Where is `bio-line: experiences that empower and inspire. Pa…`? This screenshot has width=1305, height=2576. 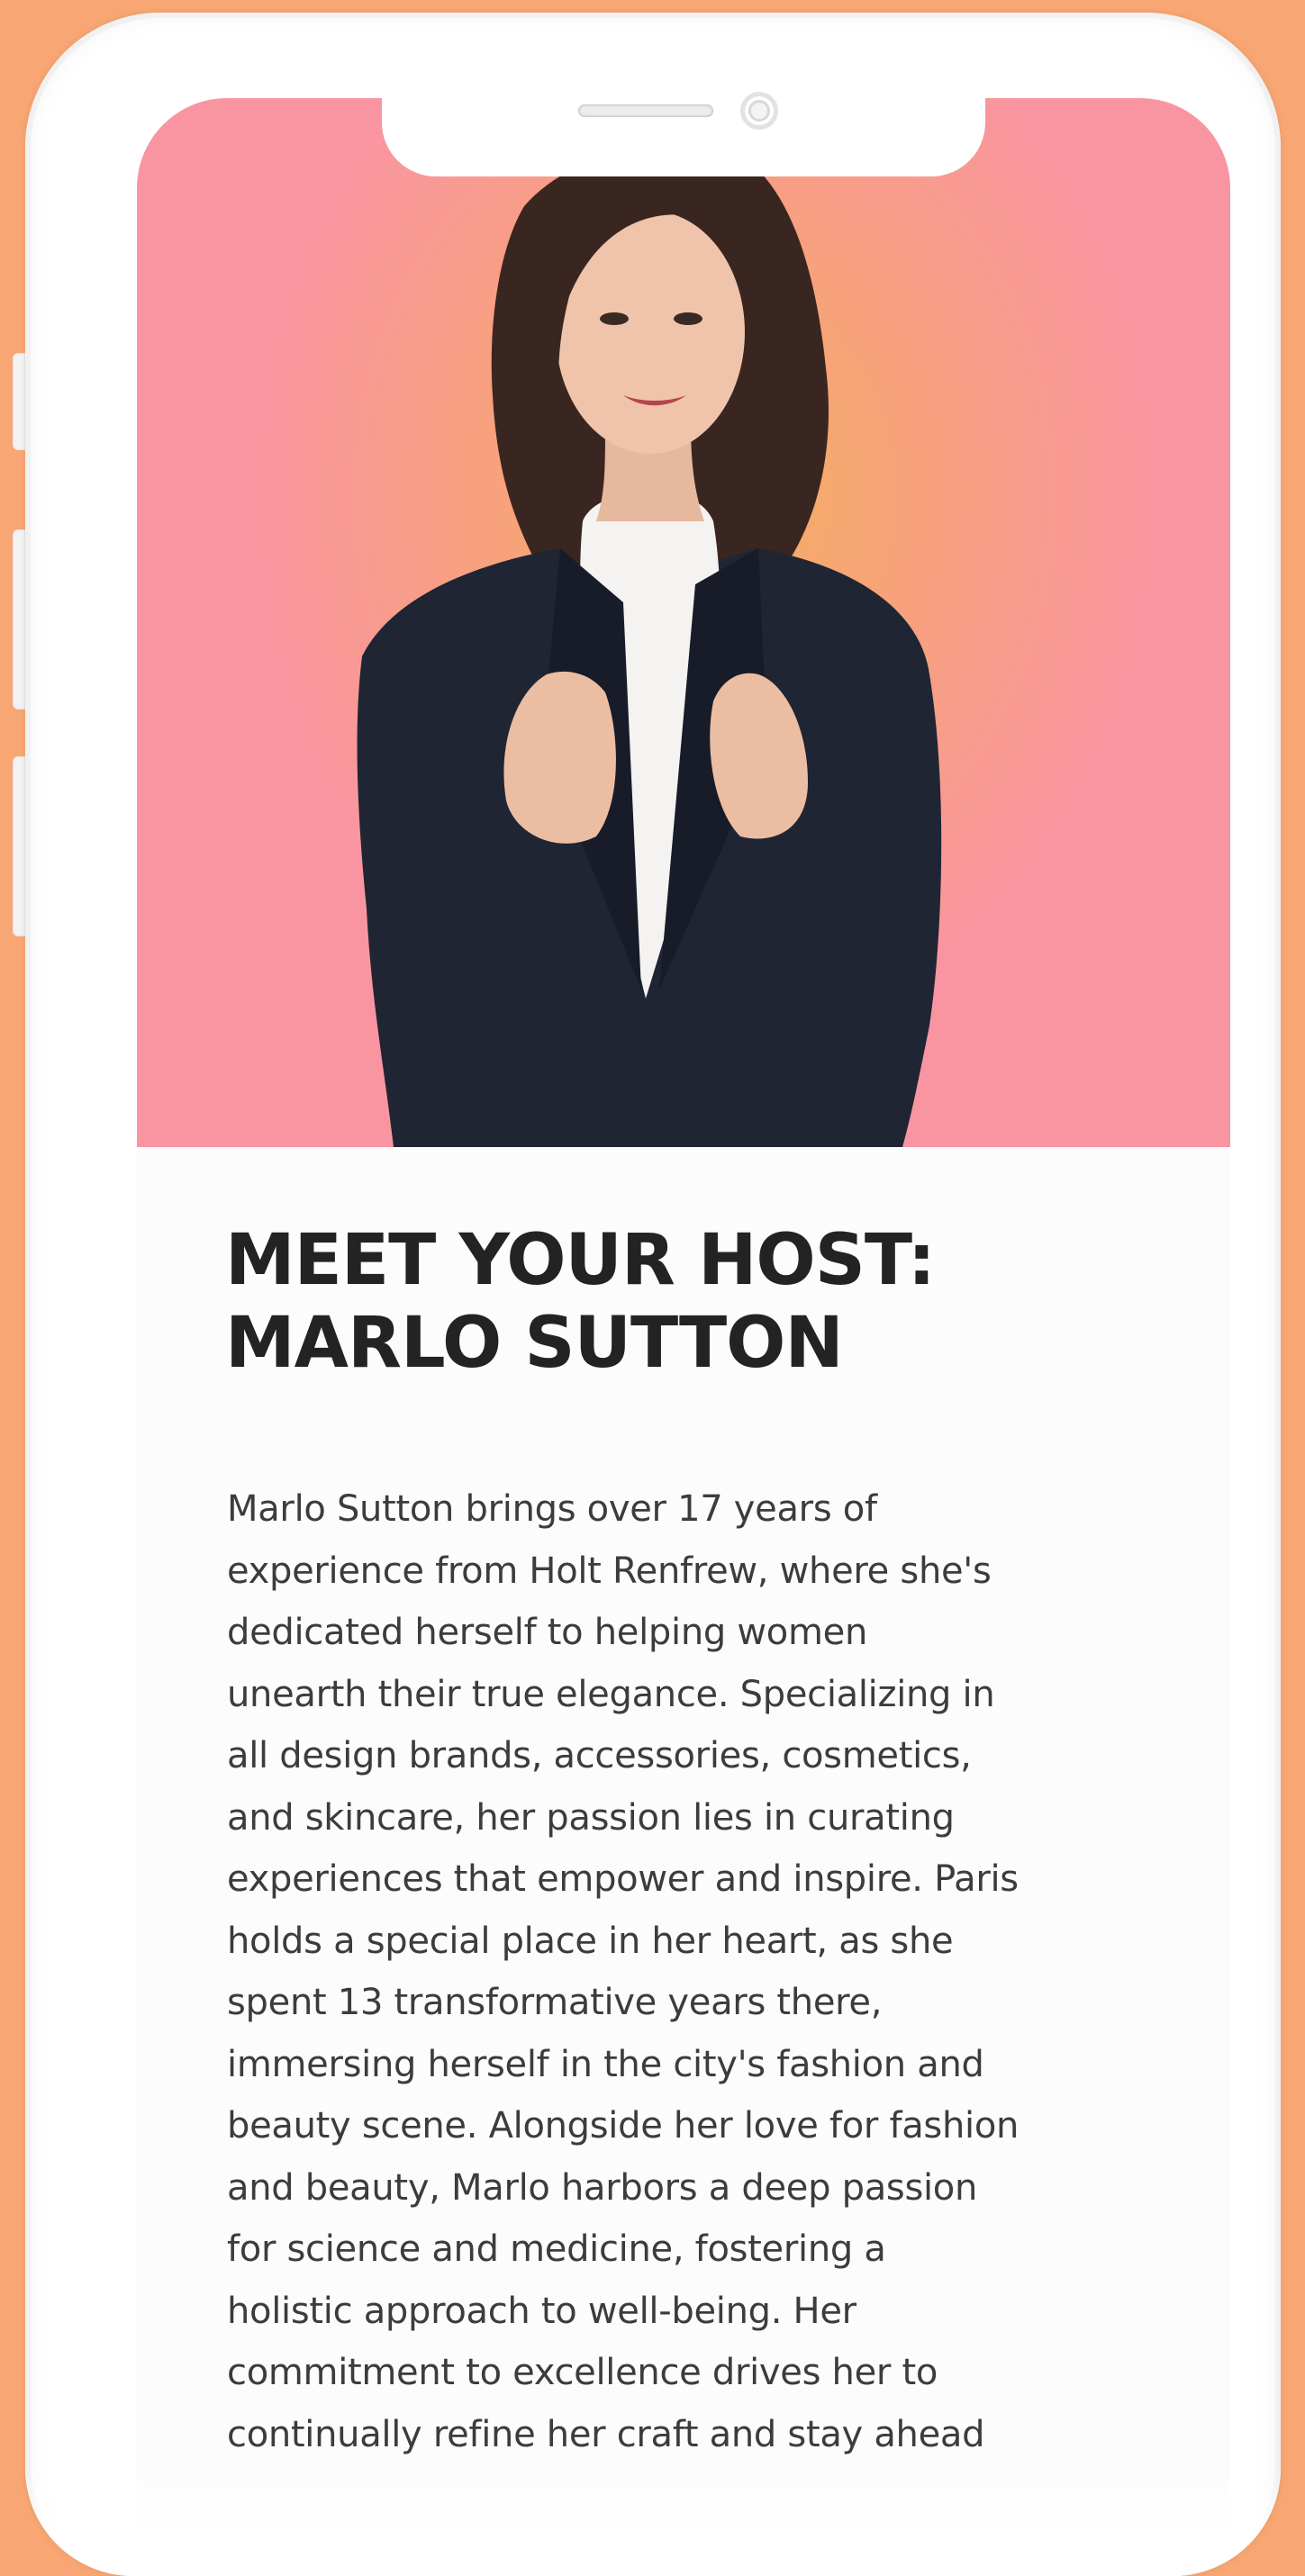
bio-line: experiences that empower and inspire. Pa… is located at coordinates (623, 1879).